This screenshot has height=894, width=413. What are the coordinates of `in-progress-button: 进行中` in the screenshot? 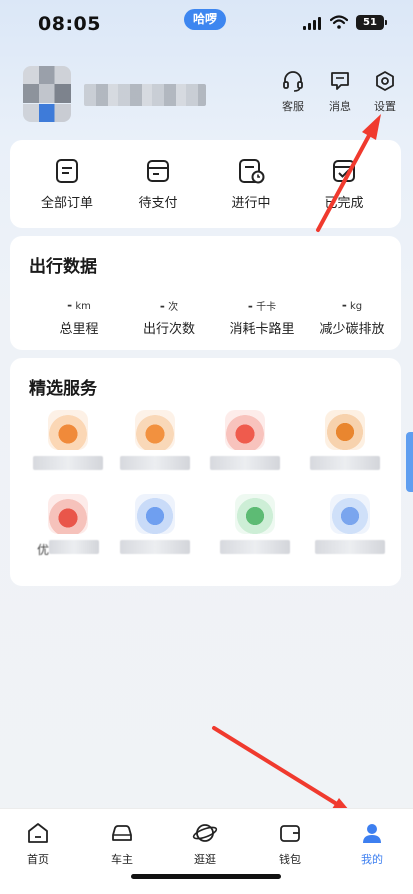 It's located at (251, 184).